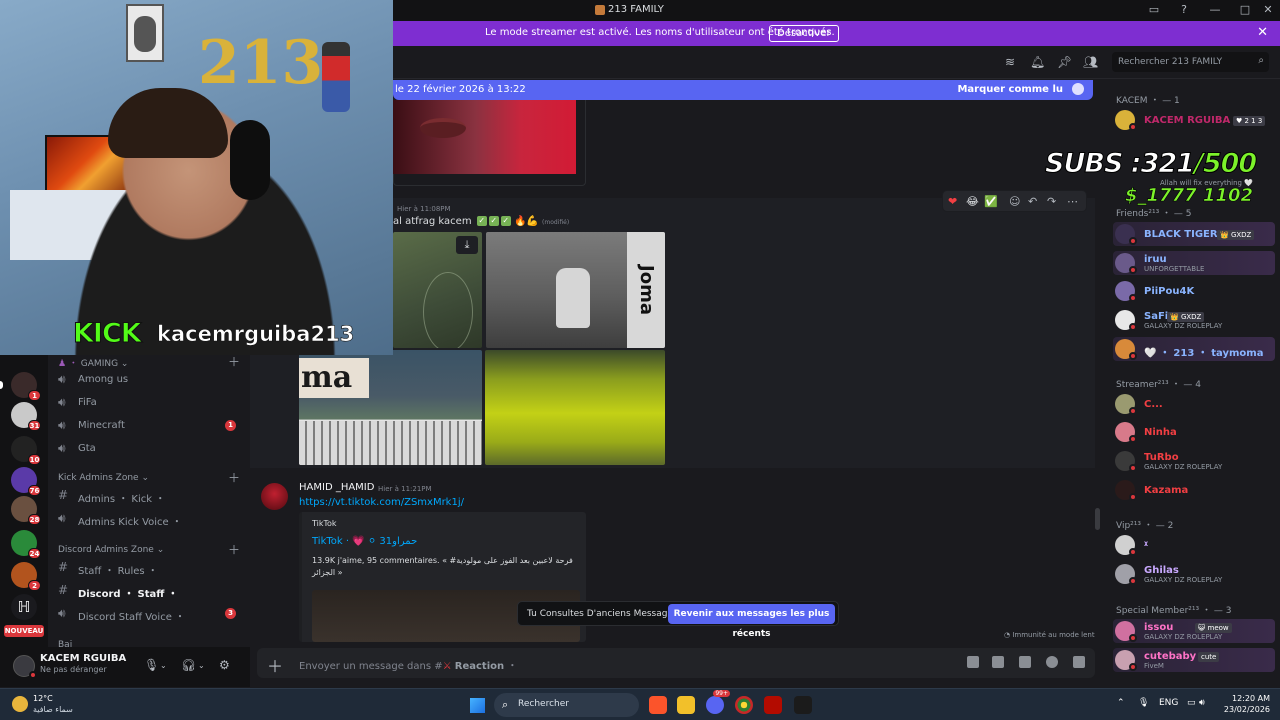 This screenshot has height=720, width=1280. I want to click on weather-icon, so click(20, 704).